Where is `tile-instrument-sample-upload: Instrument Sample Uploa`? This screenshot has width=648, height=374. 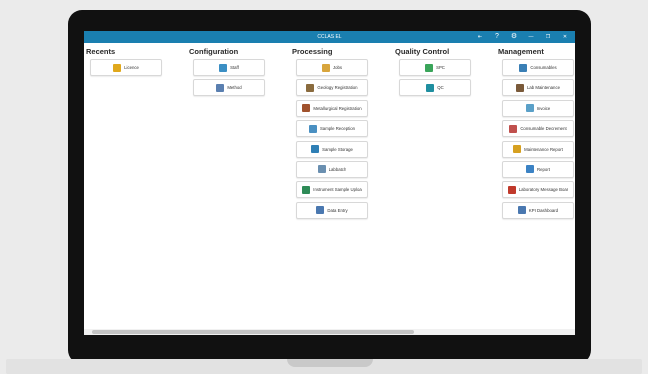 tile-instrument-sample-upload: Instrument Sample Uploa is located at coordinates (332, 190).